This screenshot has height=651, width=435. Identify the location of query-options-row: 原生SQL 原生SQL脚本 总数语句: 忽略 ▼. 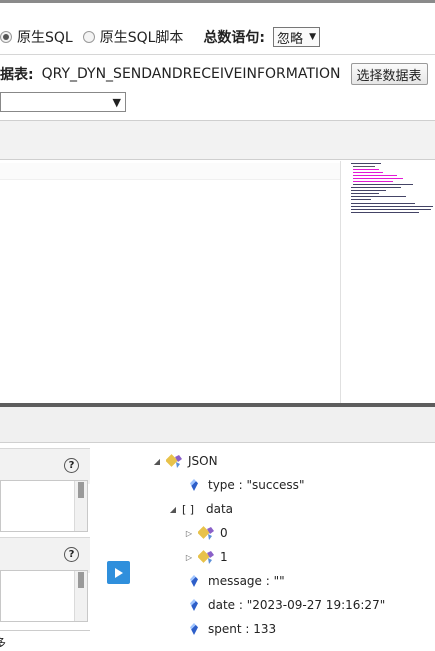
(160, 37).